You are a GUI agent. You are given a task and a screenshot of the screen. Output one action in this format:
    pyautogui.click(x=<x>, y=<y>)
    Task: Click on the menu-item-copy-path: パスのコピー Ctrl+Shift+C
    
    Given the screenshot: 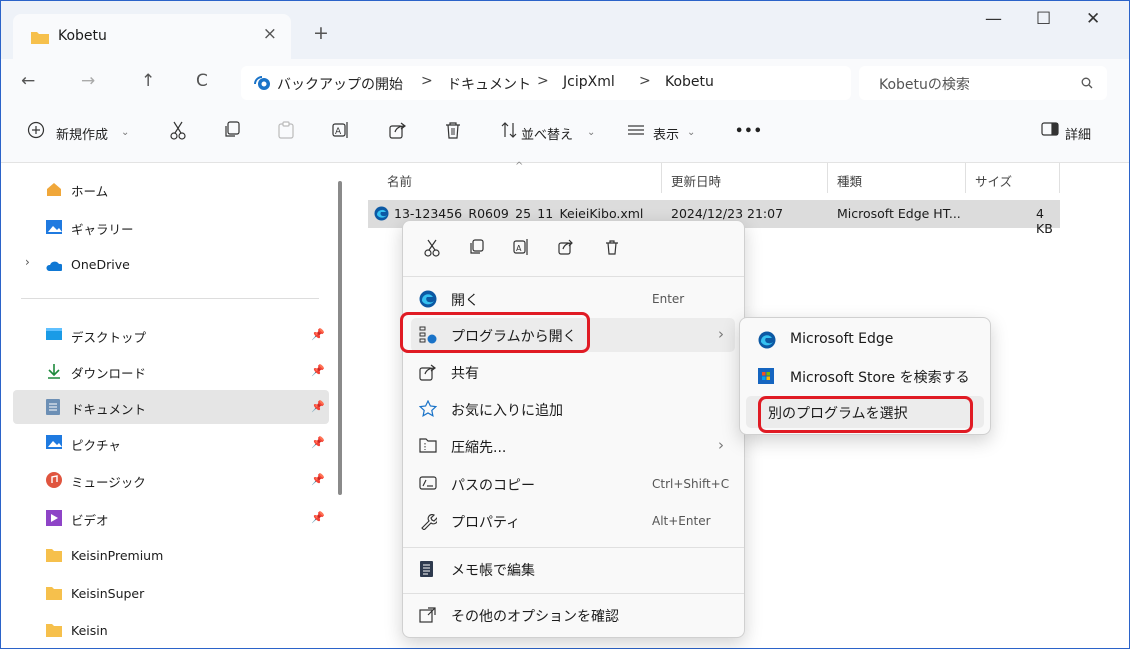 What is the action you would take?
    pyautogui.click(x=573, y=484)
    